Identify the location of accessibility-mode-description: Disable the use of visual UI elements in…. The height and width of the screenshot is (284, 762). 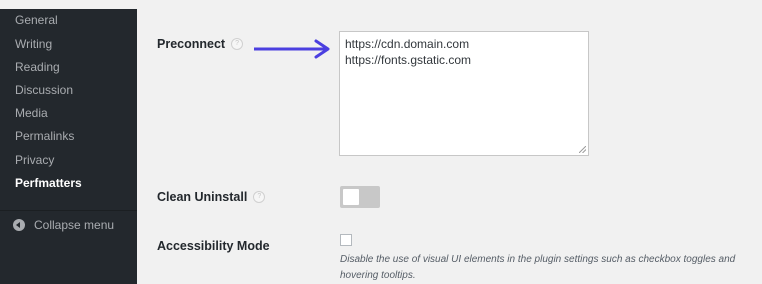
(538, 267).